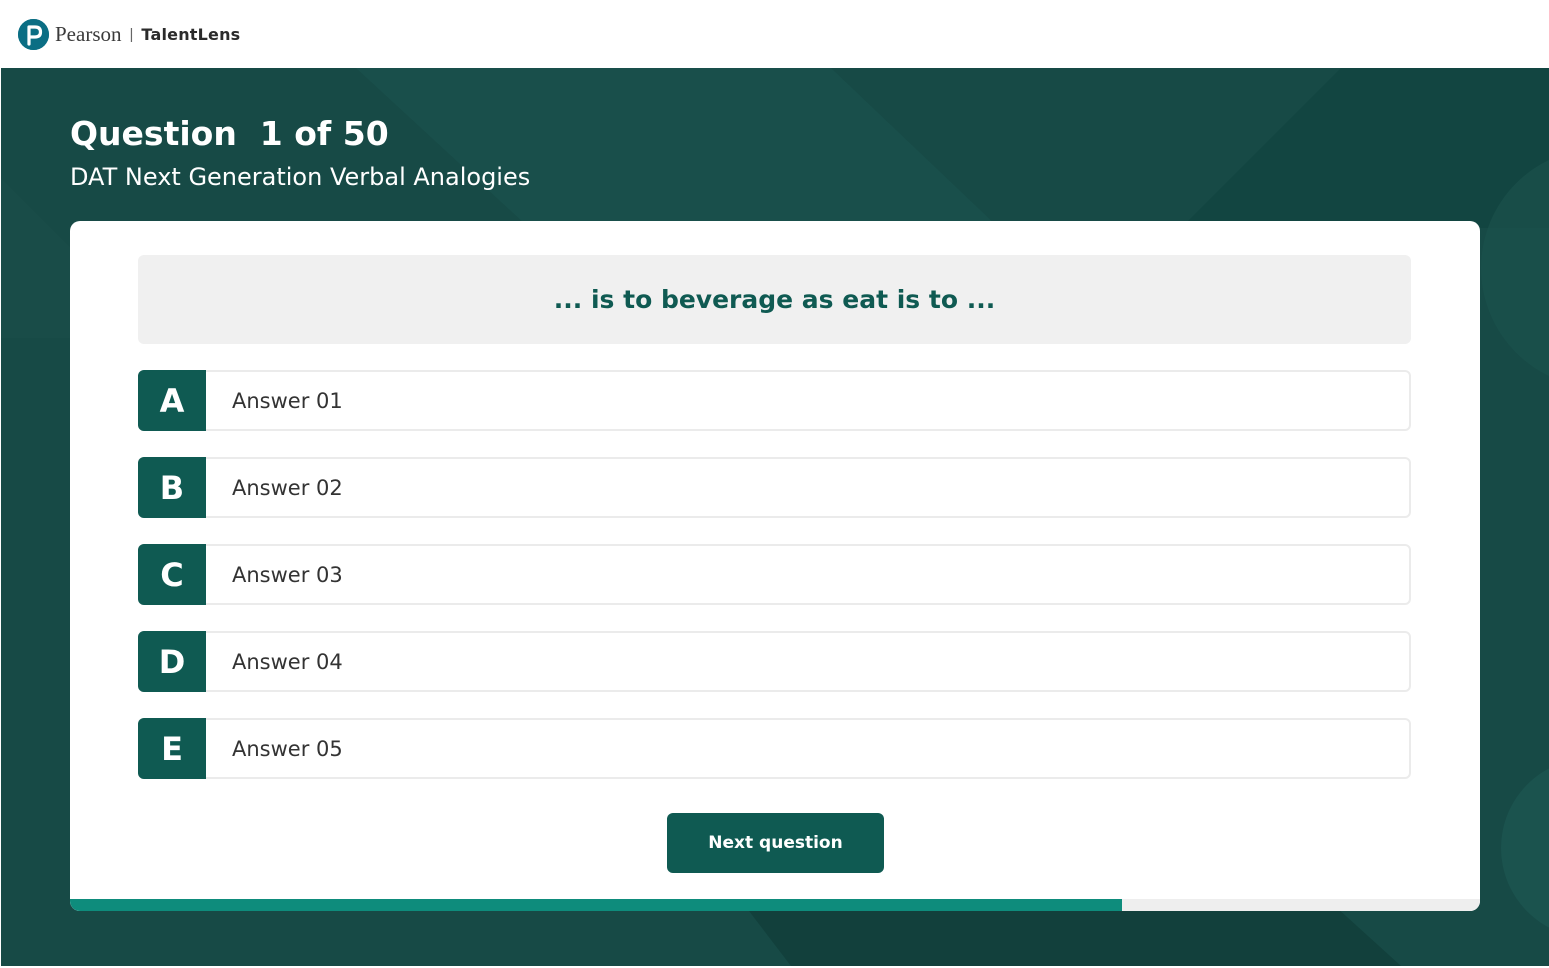 This screenshot has height=968, width=1549. What do you see at coordinates (774, 400) in the screenshot?
I see `answer-option-a: A Answer 01` at bounding box center [774, 400].